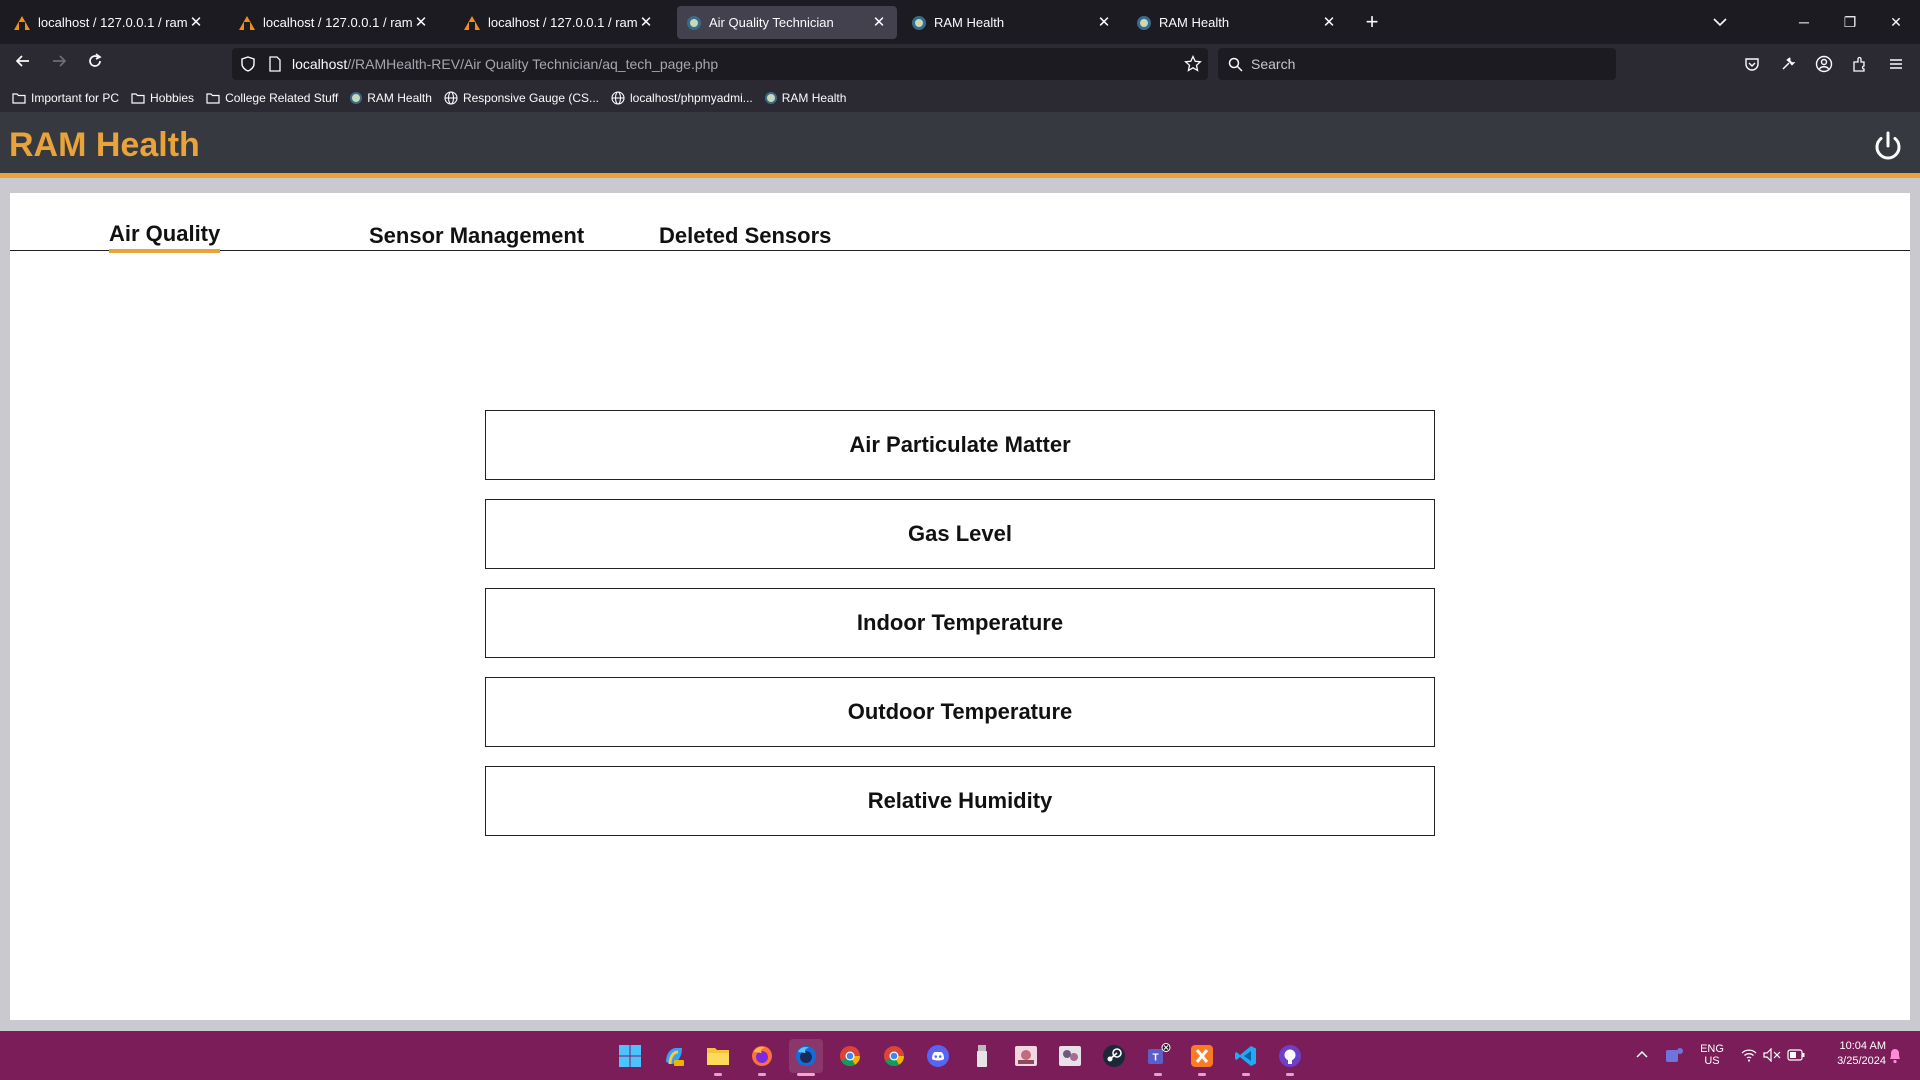  What do you see at coordinates (320, 64) in the screenshot?
I see `url-host: localhost` at bounding box center [320, 64].